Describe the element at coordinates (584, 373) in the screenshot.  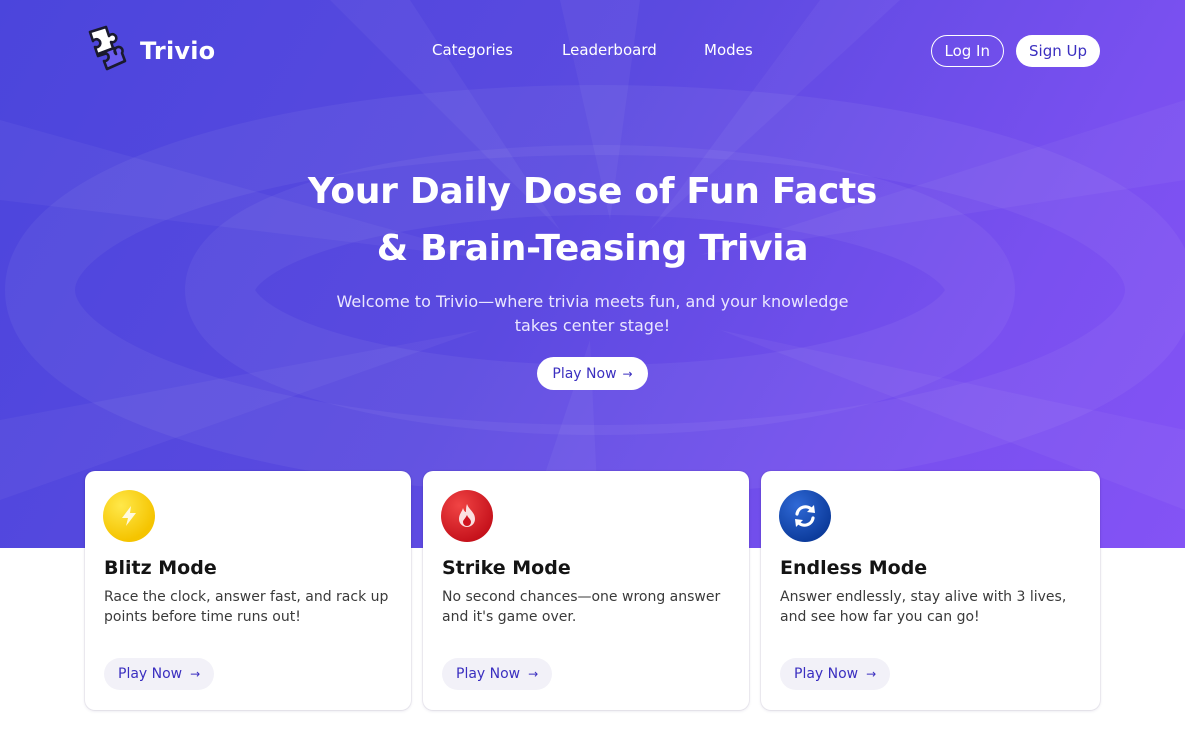
I see `hero-play-now-label: Play Now` at that location.